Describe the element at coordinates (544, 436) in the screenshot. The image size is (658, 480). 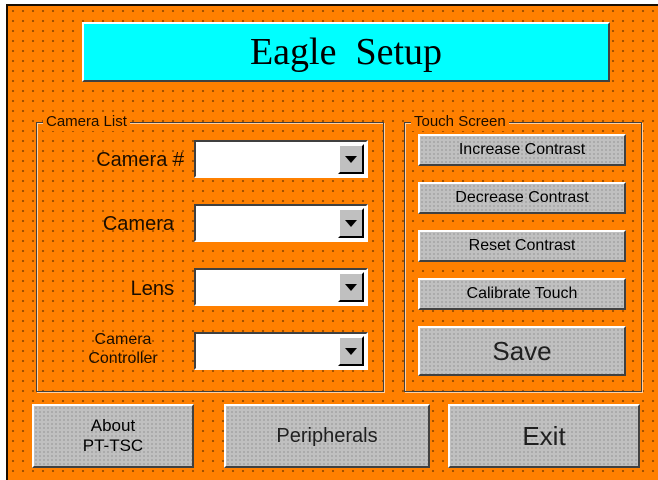
I see `exit-button: Exit` at that location.